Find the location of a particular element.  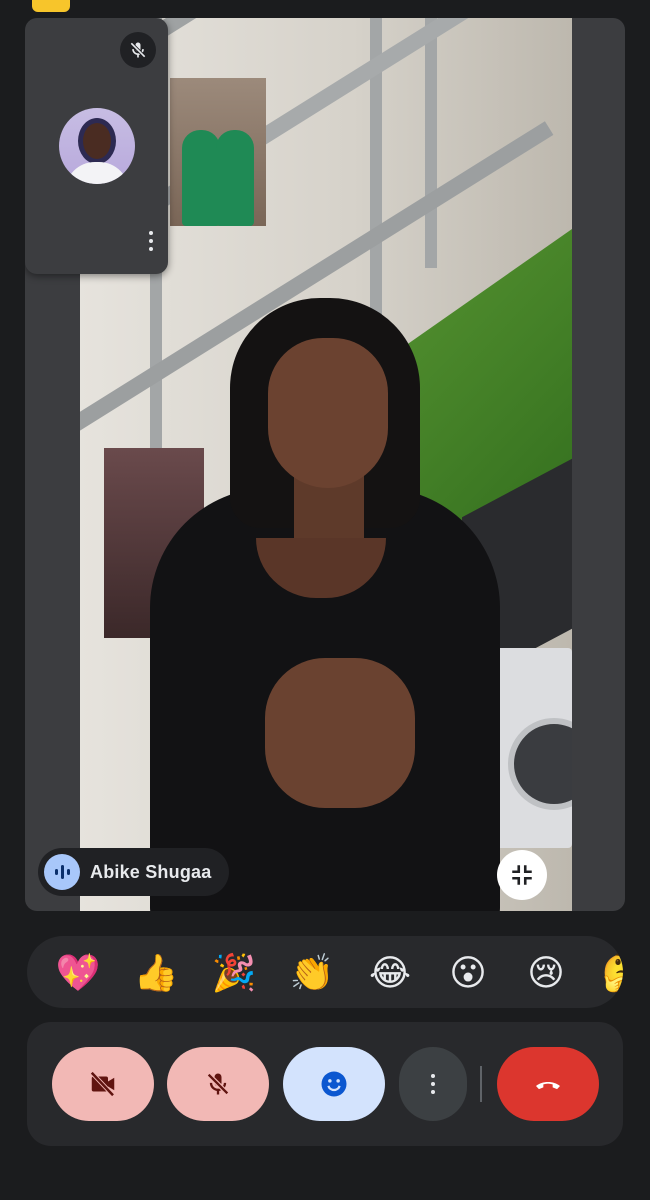

self-tile-more-button is located at coordinates (151, 241).